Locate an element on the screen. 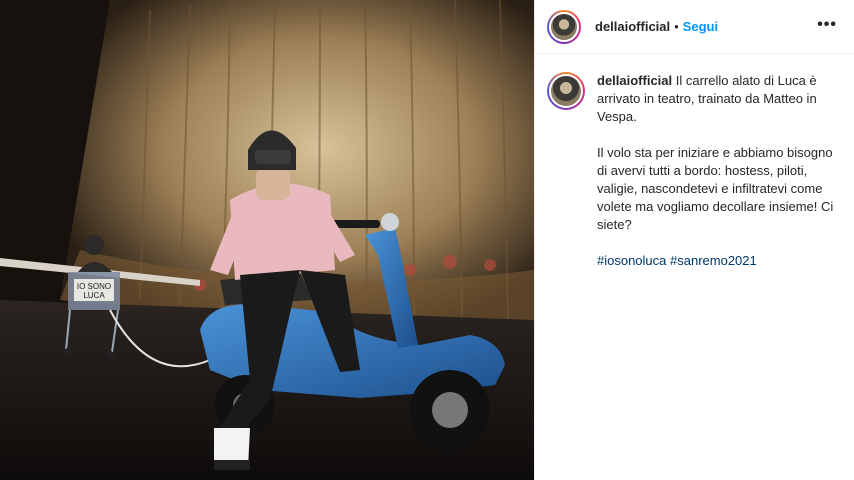 This screenshot has height=480, width=854. follow-button: Segui is located at coordinates (700, 26).